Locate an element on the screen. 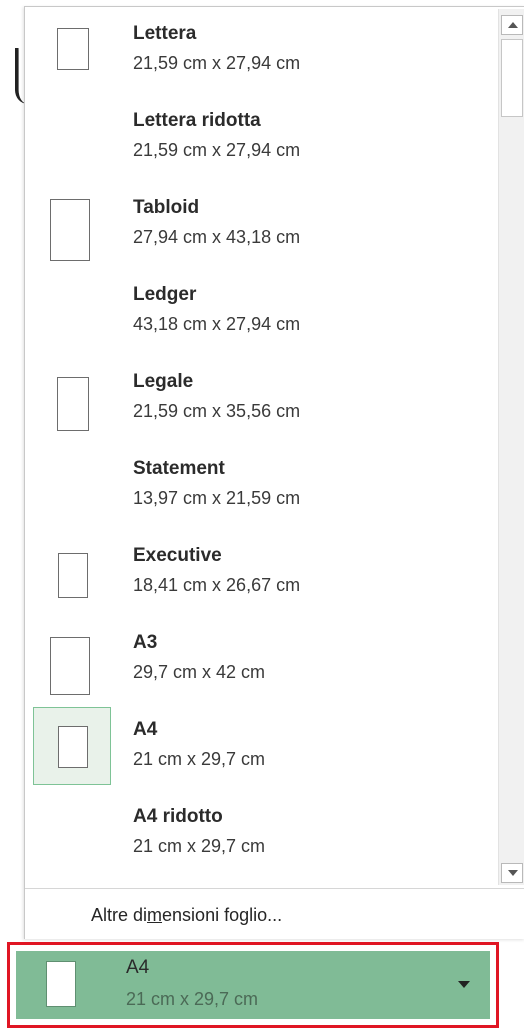  chevron-down-icon is located at coordinates (464, 984).